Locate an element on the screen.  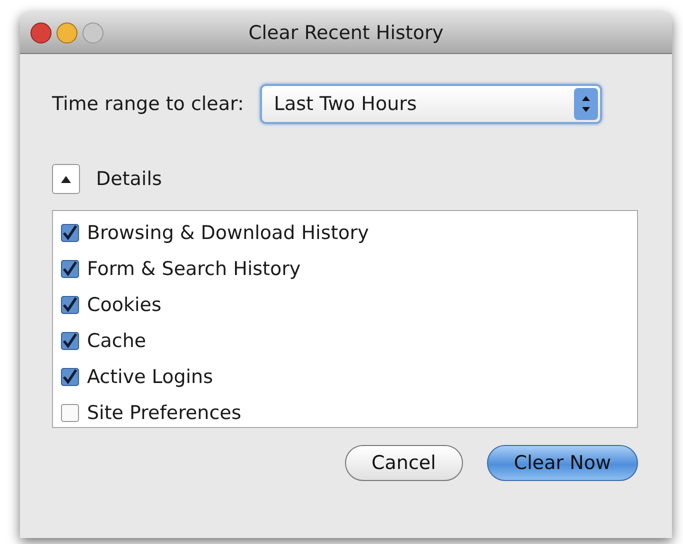
details-toggle-button is located at coordinates (66, 179).